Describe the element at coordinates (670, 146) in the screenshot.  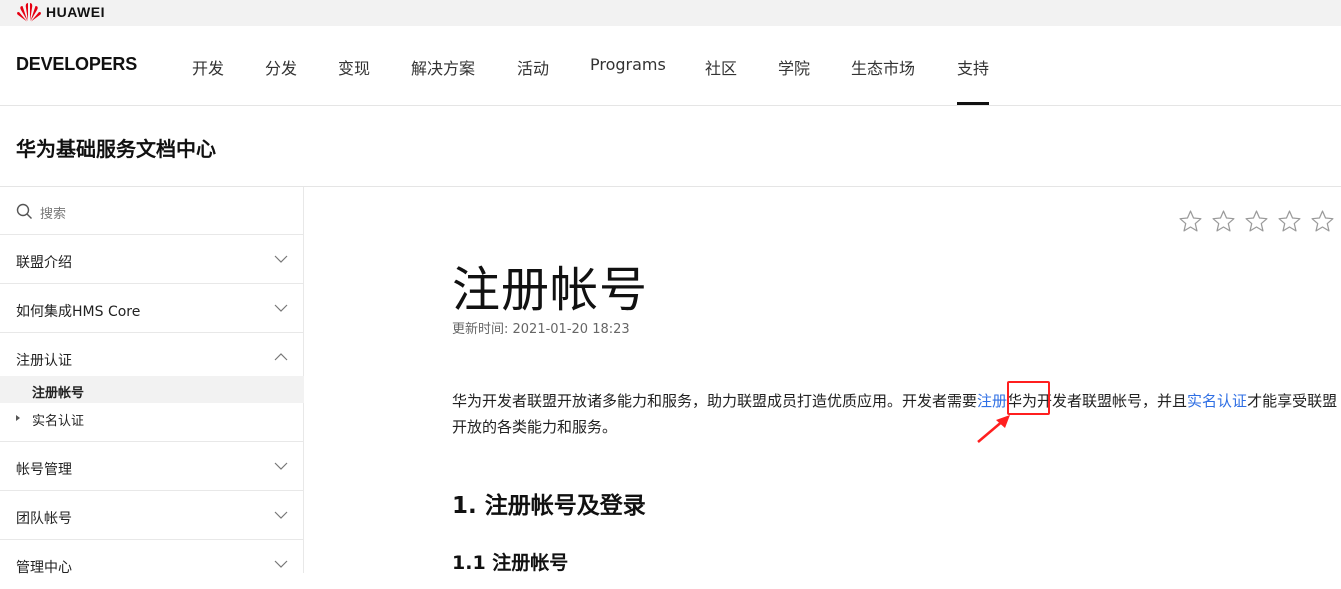
I see `doc-center-header: 华为基础服务文档中心` at that location.